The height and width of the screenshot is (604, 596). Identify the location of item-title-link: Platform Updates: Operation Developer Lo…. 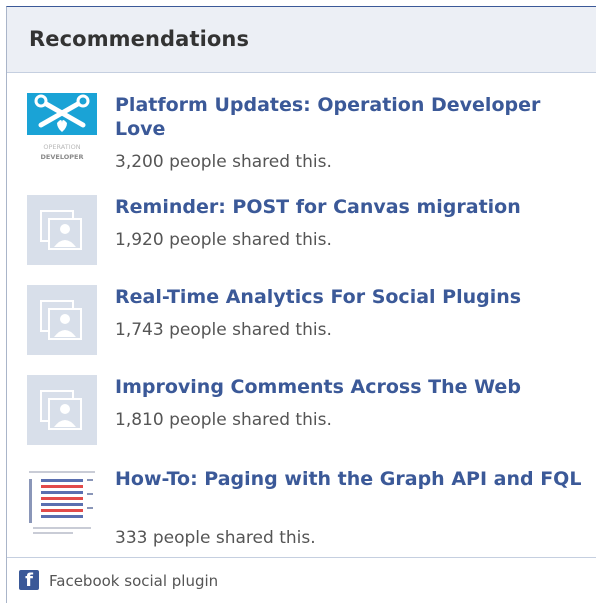
(350, 117).